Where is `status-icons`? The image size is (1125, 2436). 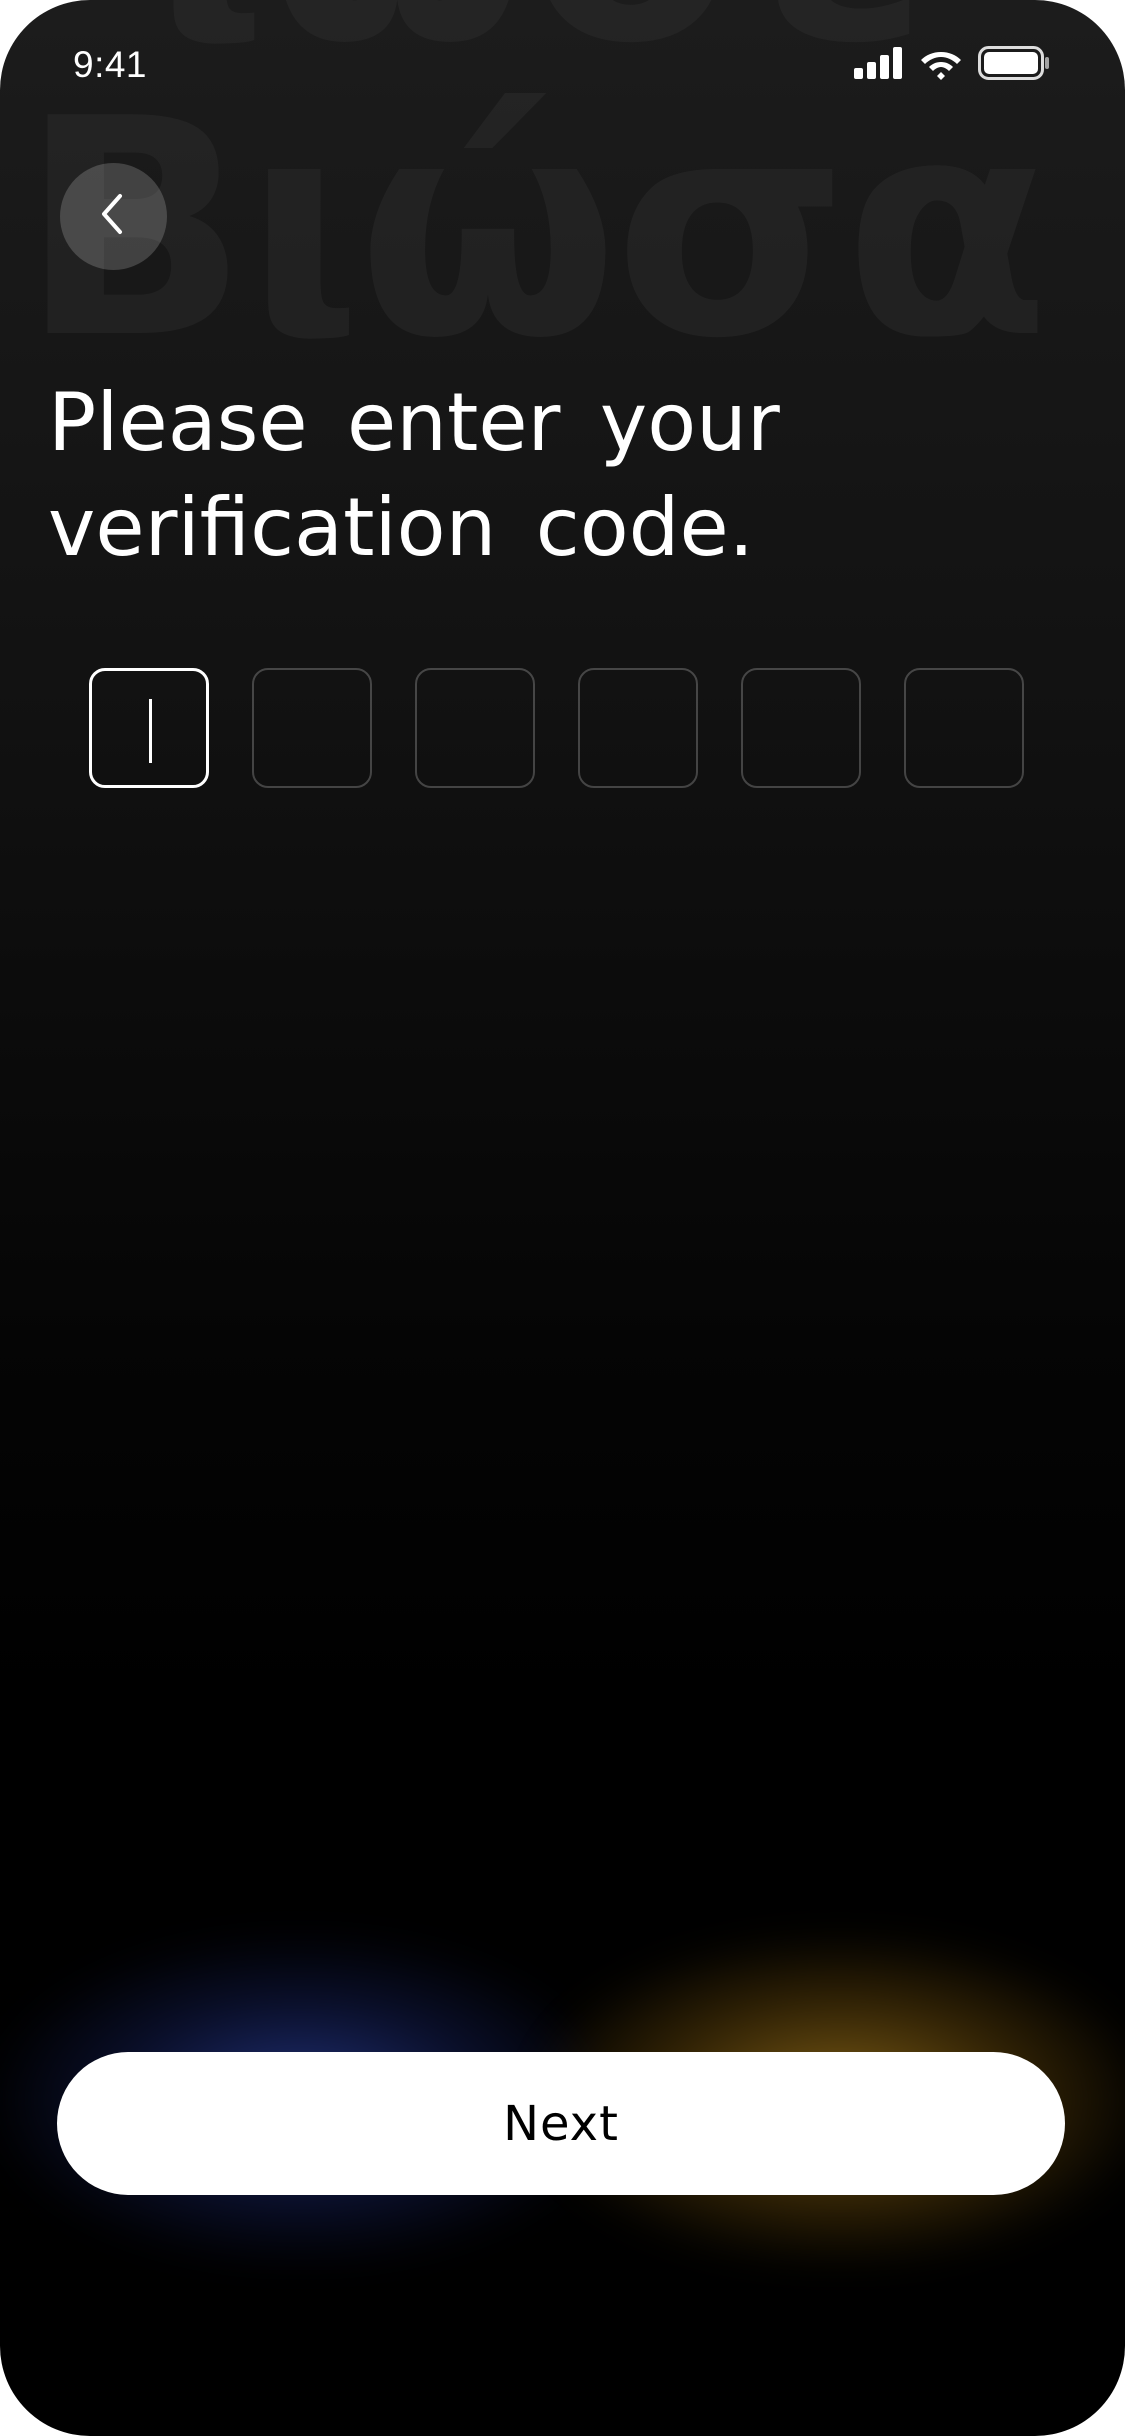 status-icons is located at coordinates (952, 65).